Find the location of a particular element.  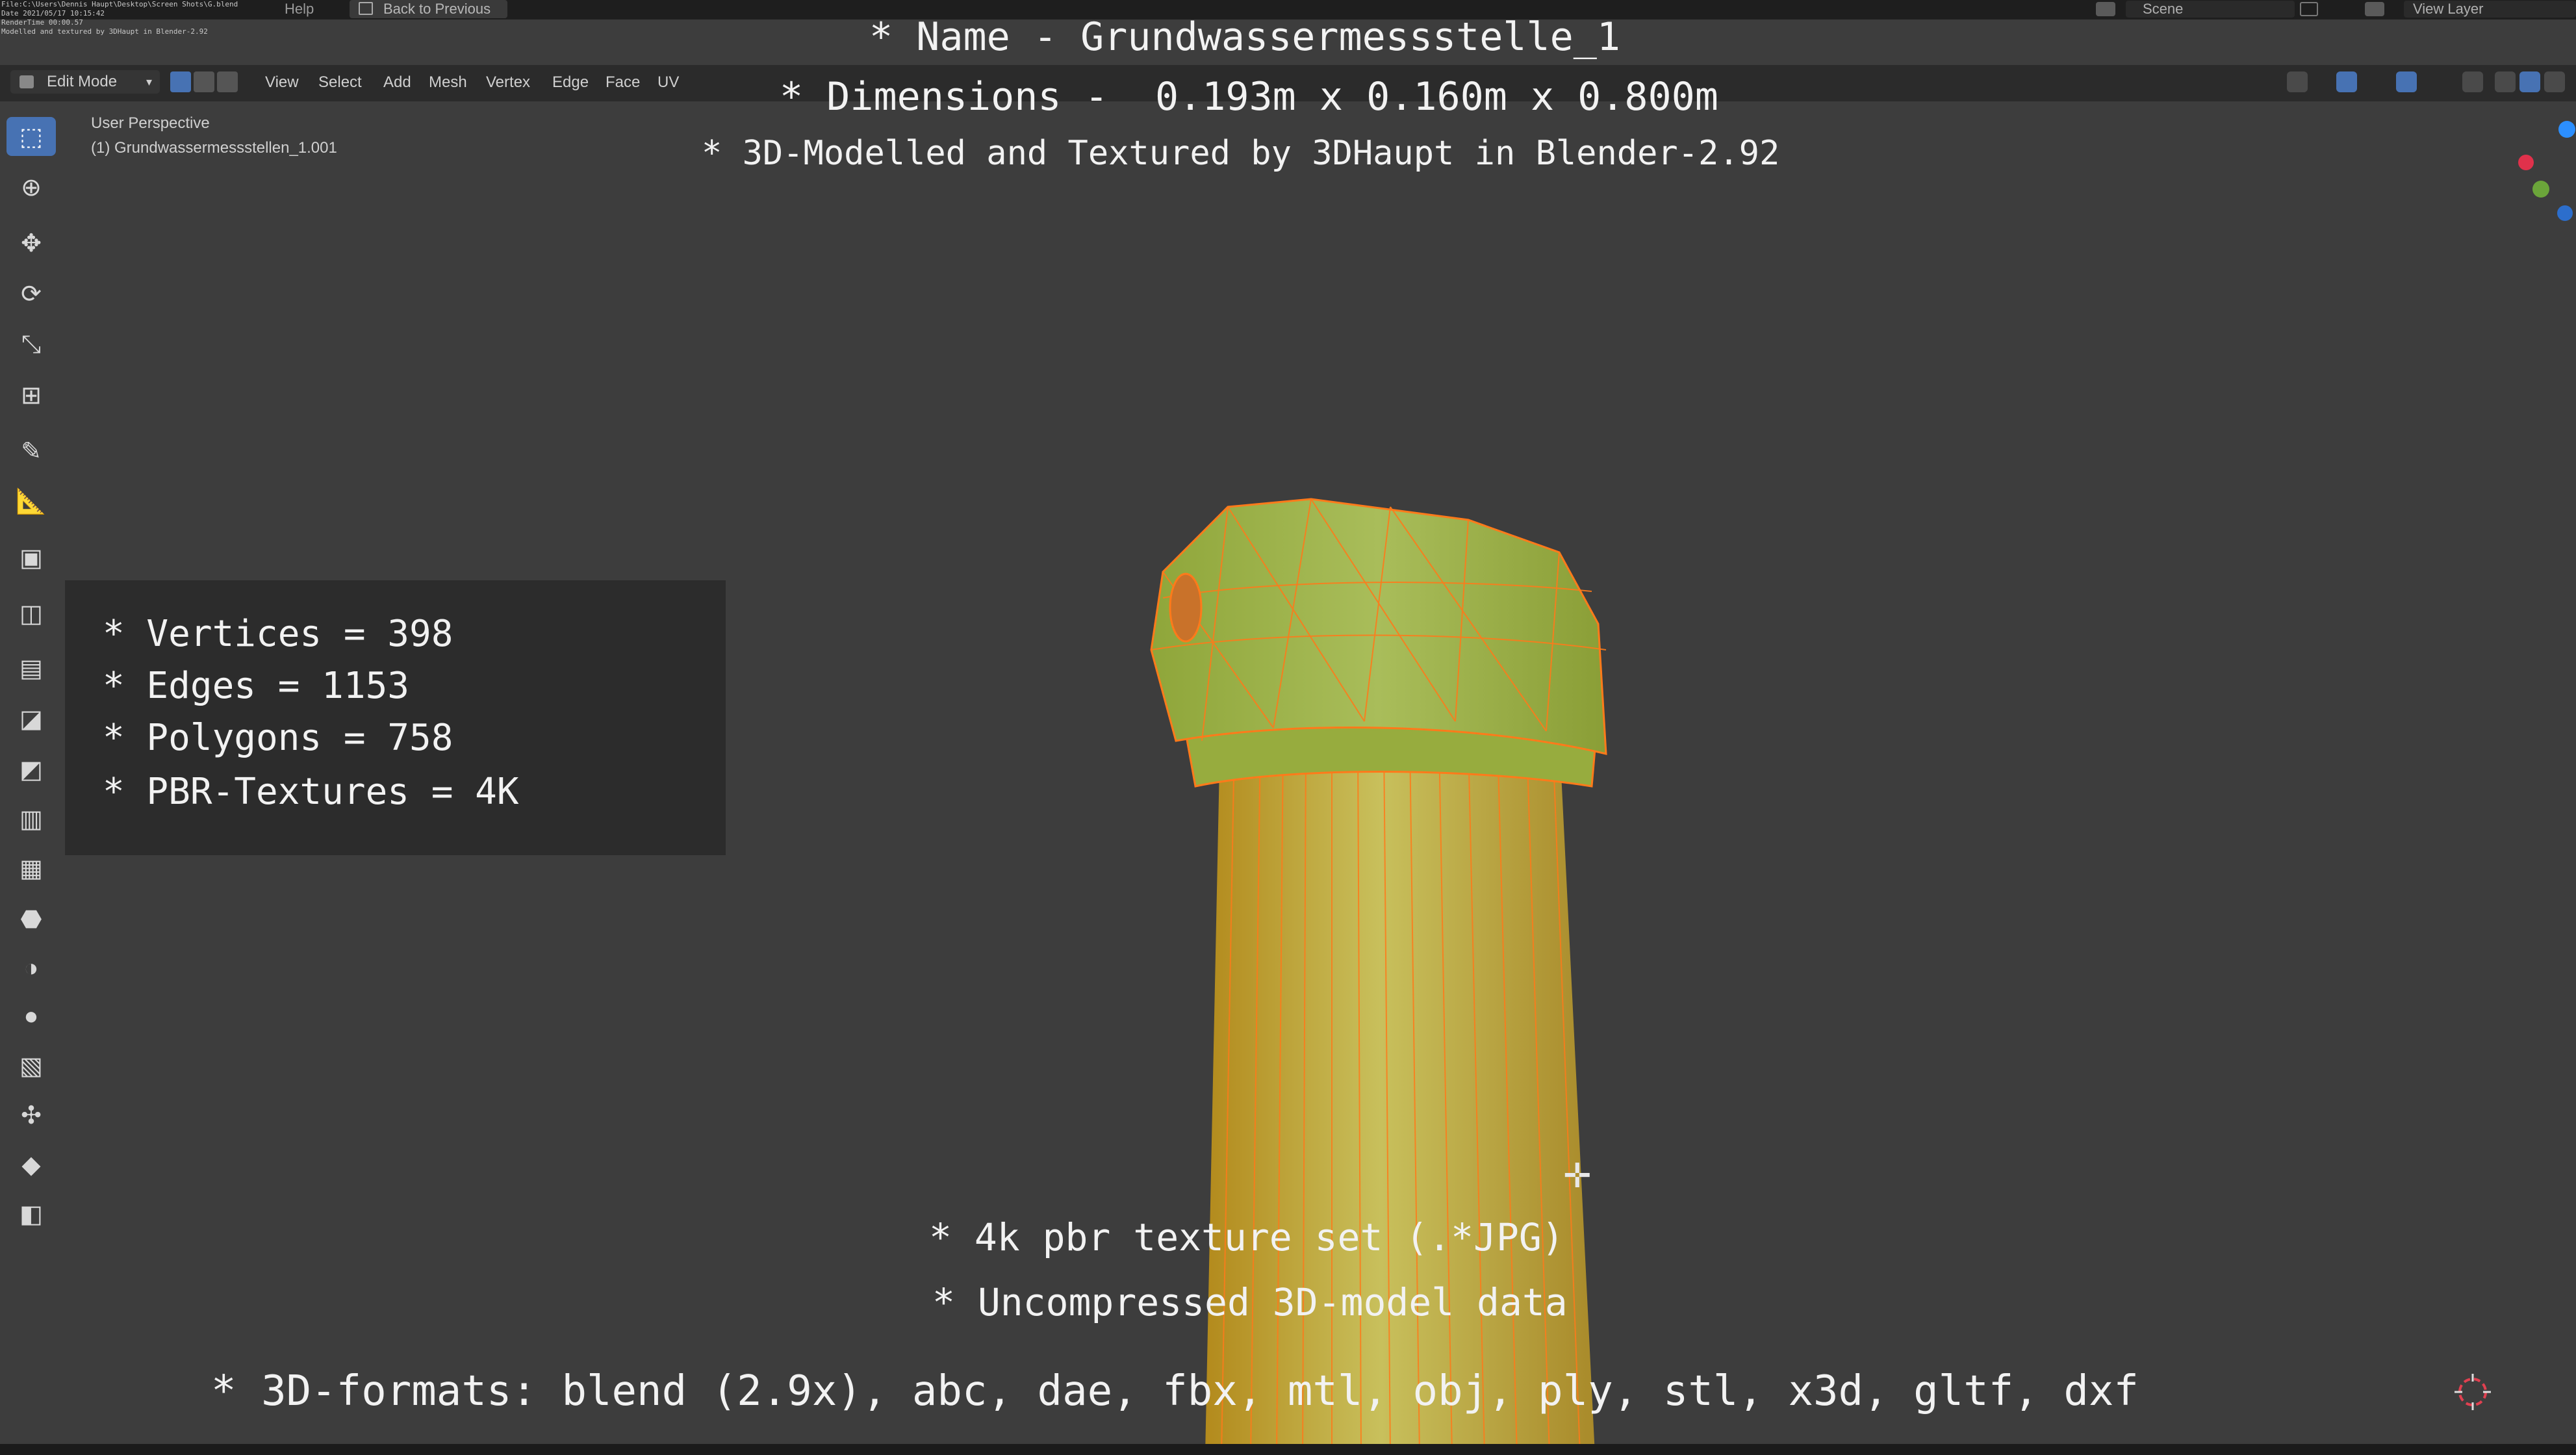

xray-icon is located at coordinates (2472, 81).